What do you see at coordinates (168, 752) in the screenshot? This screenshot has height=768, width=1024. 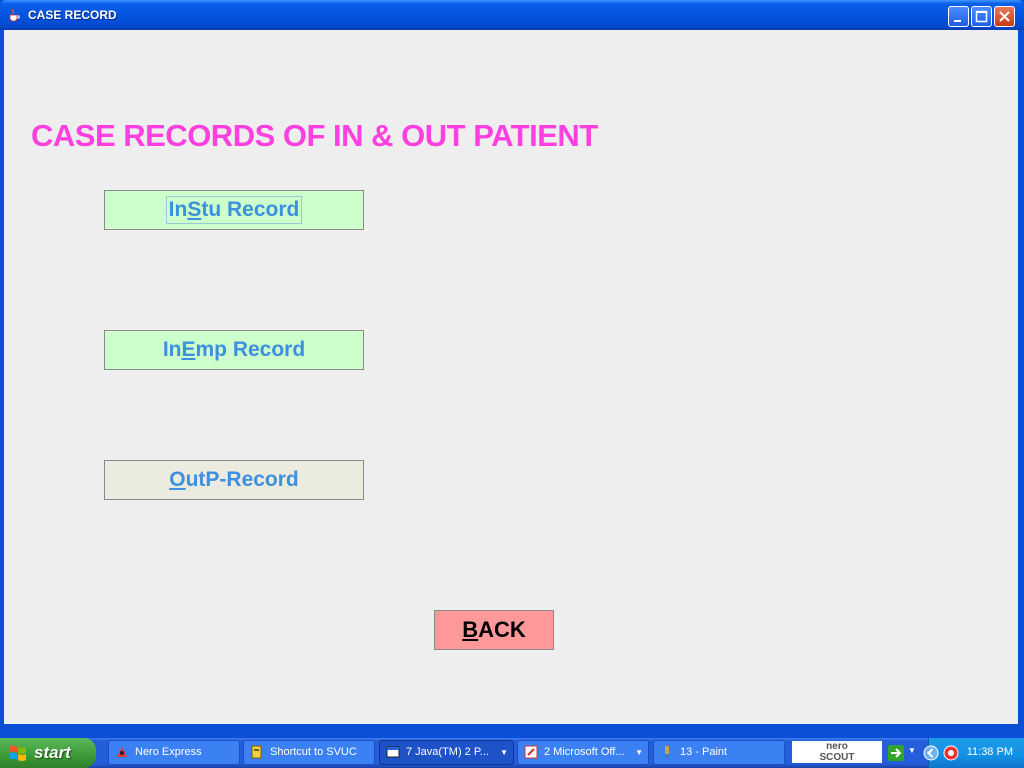 I see `task-label: Nero Express` at bounding box center [168, 752].